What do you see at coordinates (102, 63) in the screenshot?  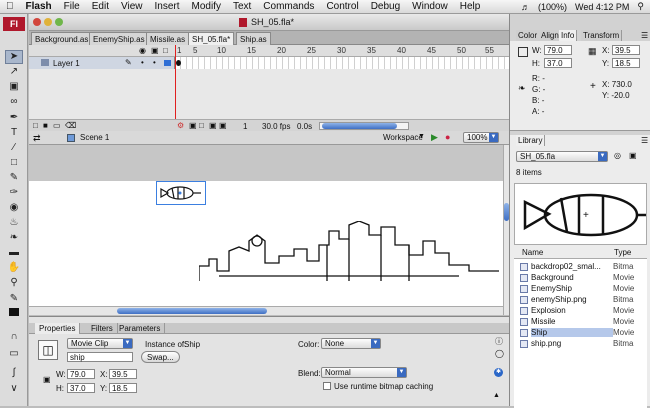 I see `layer-name-cell: Layer 1 ✎ • •` at bounding box center [102, 63].